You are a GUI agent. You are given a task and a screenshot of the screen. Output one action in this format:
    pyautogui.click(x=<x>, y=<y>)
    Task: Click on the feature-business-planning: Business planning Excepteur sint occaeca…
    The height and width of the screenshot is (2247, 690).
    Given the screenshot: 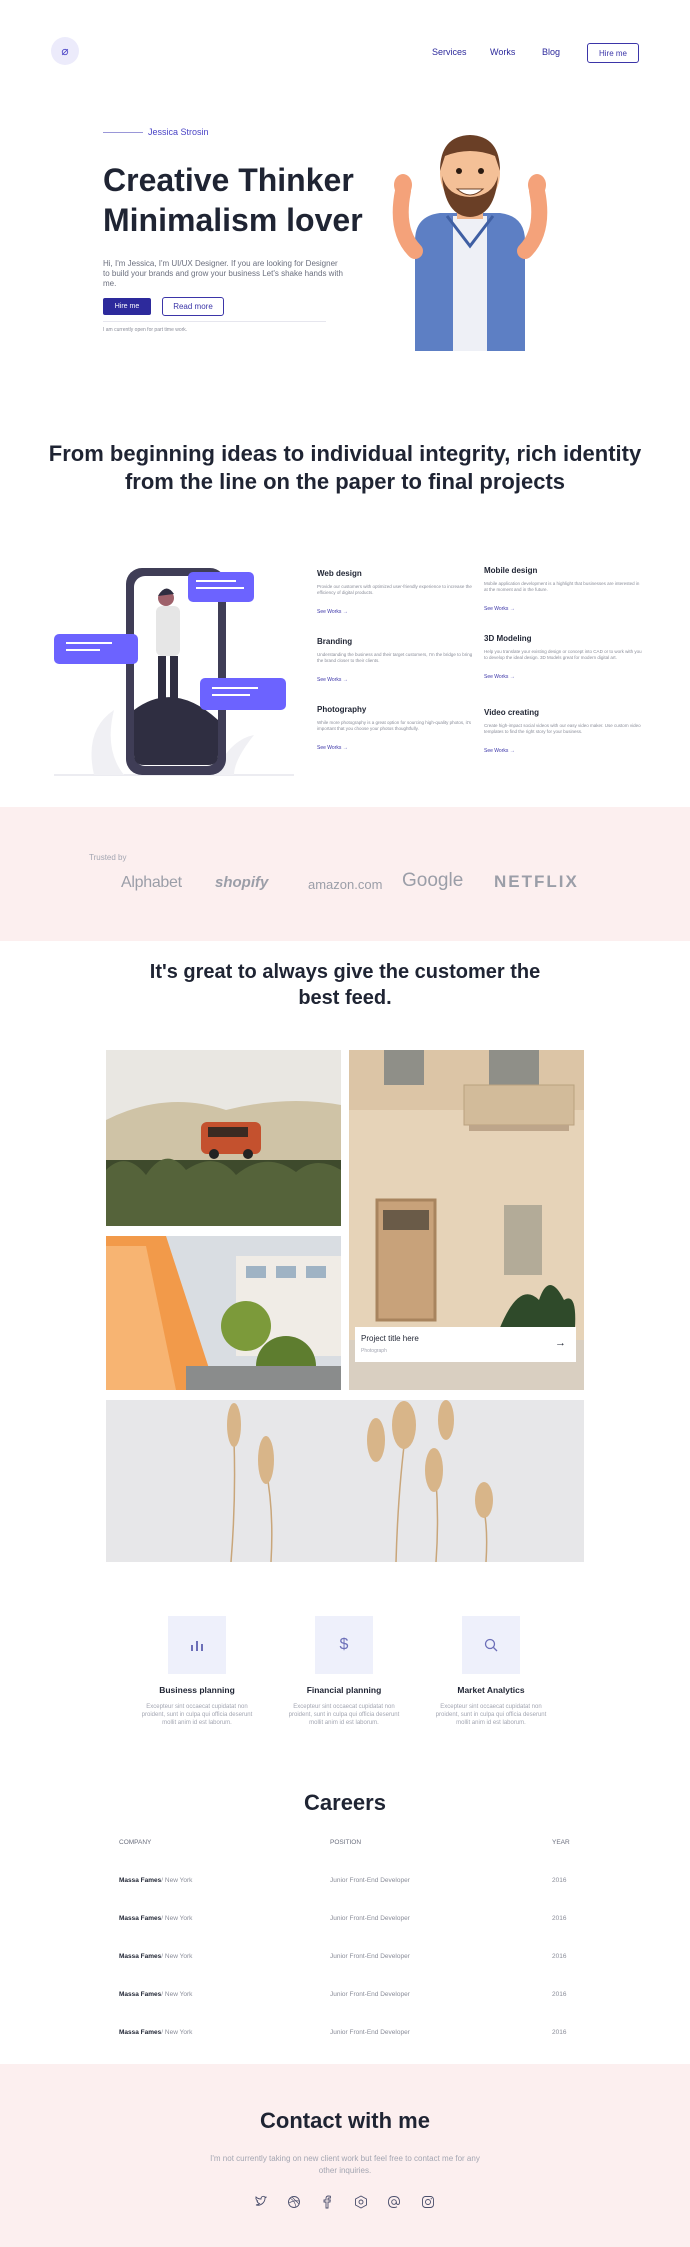 What is the action you would take?
    pyautogui.click(x=197, y=1671)
    